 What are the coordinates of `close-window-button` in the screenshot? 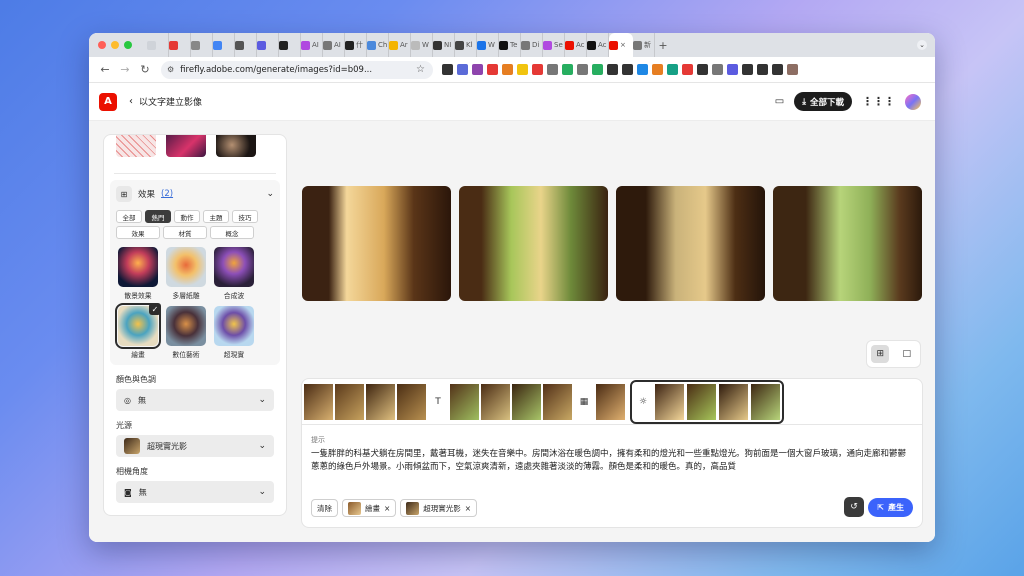 It's located at (102, 45).